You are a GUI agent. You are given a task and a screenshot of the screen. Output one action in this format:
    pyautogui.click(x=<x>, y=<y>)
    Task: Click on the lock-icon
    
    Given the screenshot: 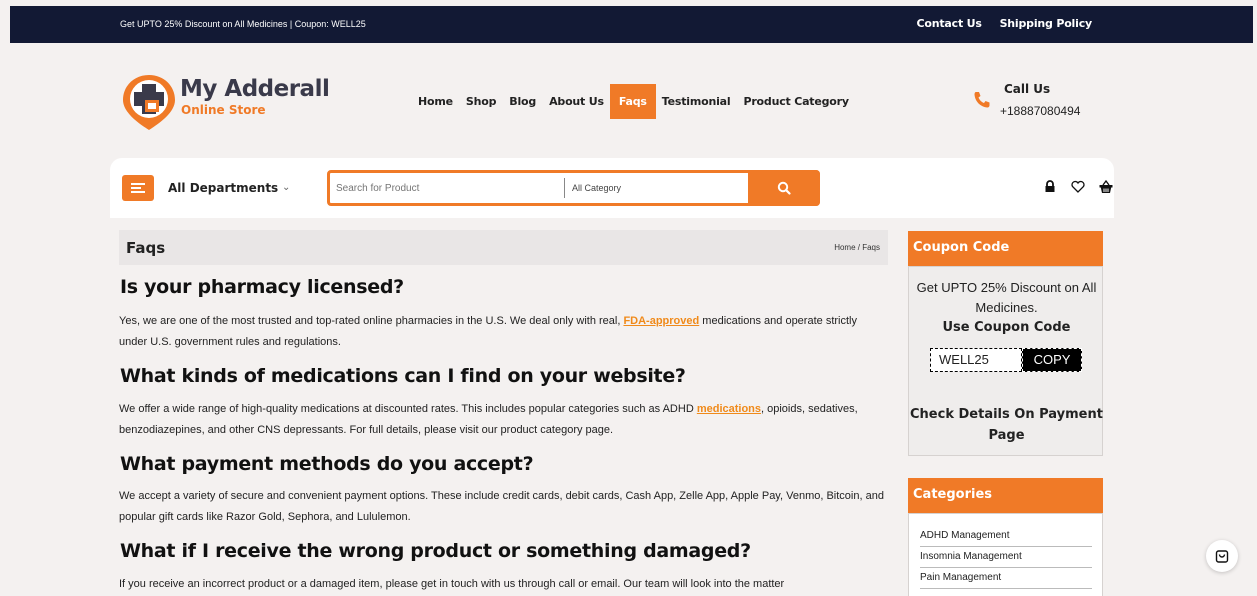 What is the action you would take?
    pyautogui.click(x=1050, y=187)
    